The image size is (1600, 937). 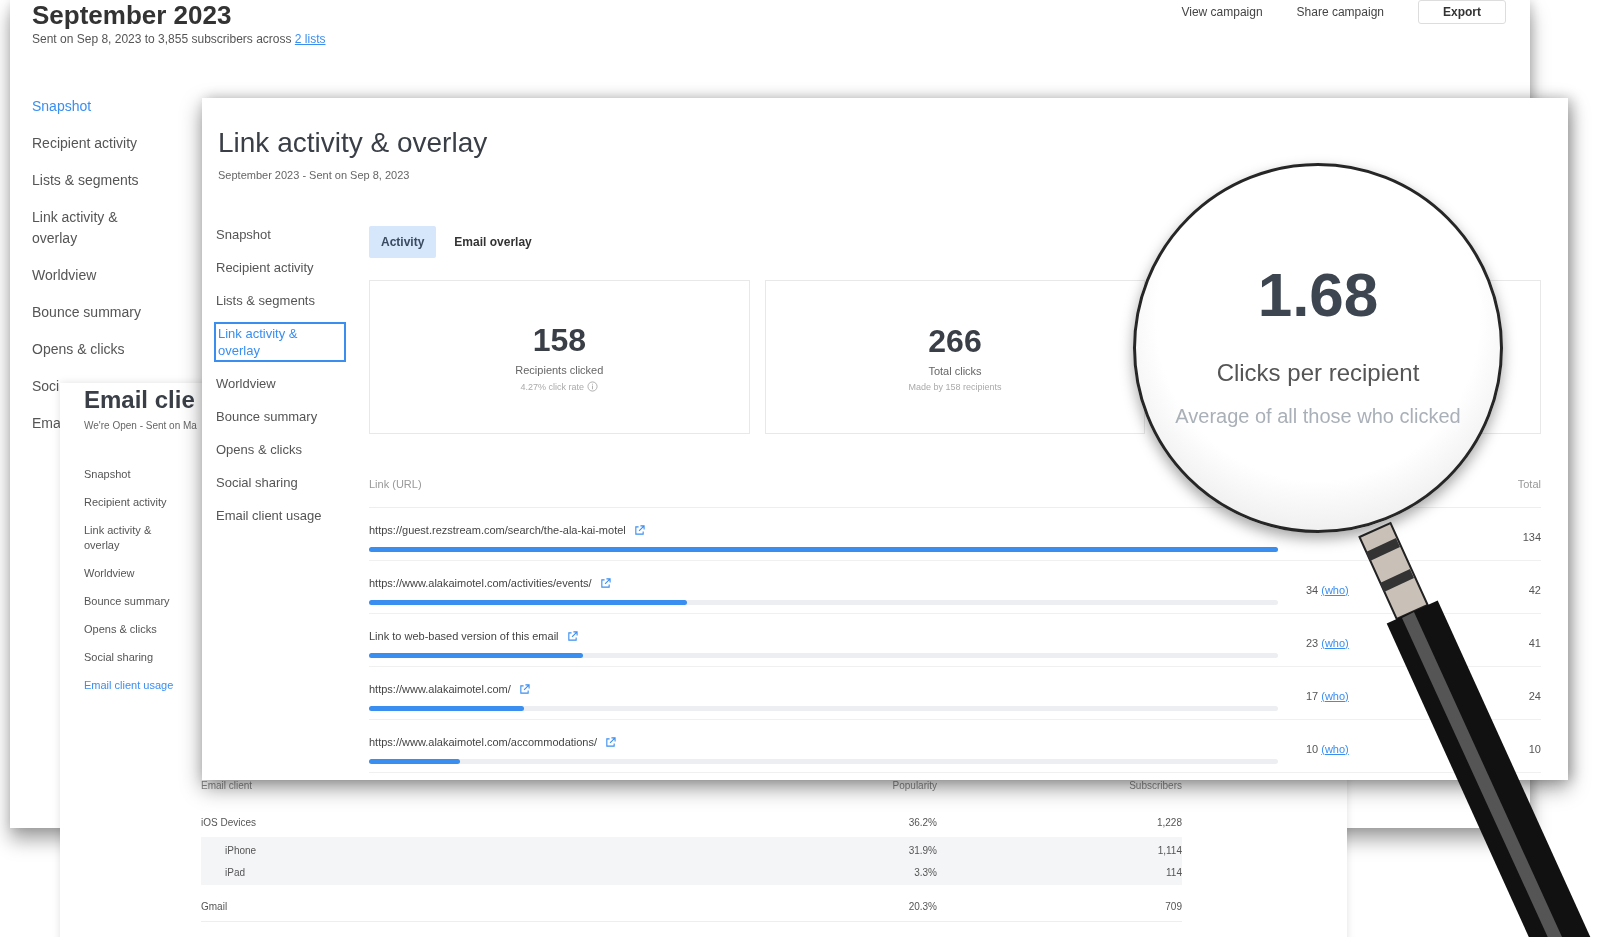 What do you see at coordinates (235, 872) in the screenshot?
I see `table-cell-text: iPad` at bounding box center [235, 872].